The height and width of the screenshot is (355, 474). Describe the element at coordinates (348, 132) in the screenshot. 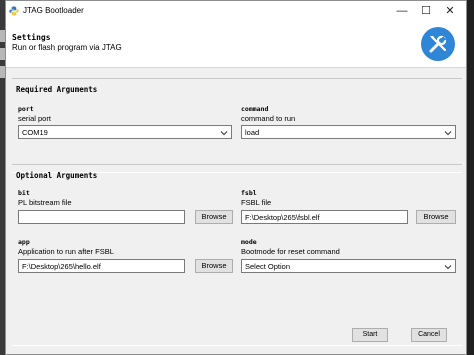

I see `command-select: load` at that location.